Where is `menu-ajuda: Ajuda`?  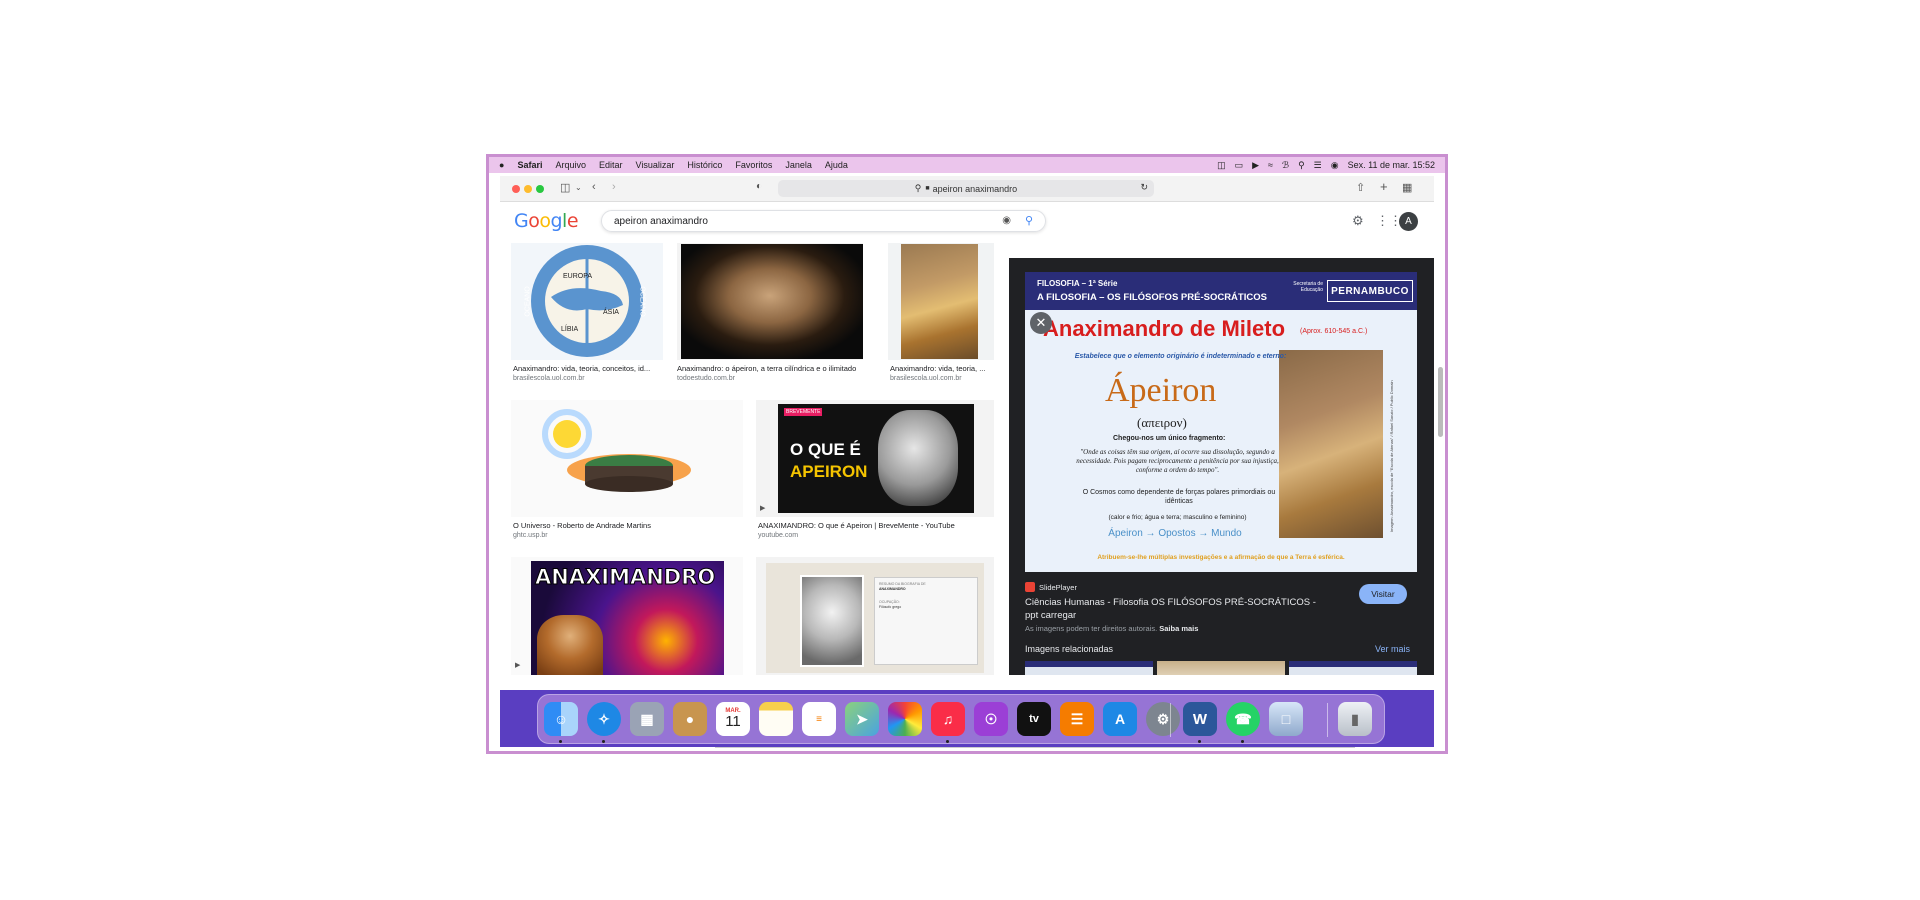
menu-ajuda: Ajuda is located at coordinates (836, 165).